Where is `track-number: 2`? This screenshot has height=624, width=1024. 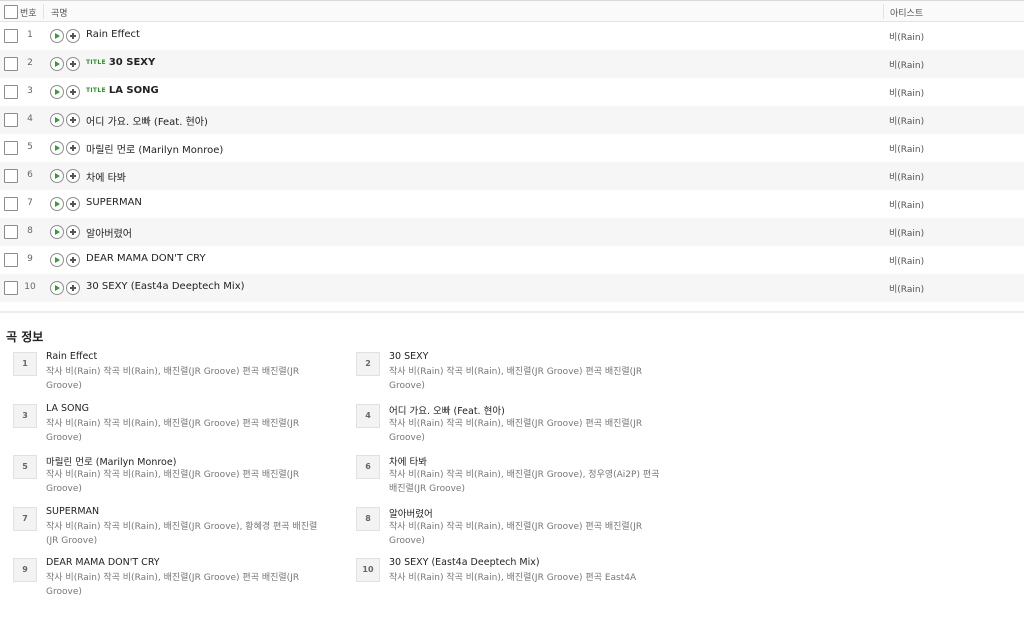
track-number: 2 is located at coordinates (30, 63).